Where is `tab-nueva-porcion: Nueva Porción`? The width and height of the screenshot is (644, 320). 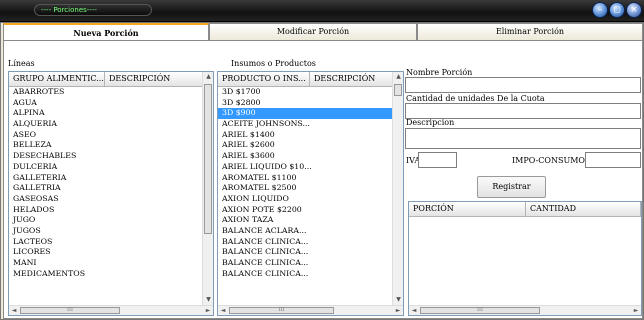 tab-nueva-porcion: Nueva Porción is located at coordinates (106, 32).